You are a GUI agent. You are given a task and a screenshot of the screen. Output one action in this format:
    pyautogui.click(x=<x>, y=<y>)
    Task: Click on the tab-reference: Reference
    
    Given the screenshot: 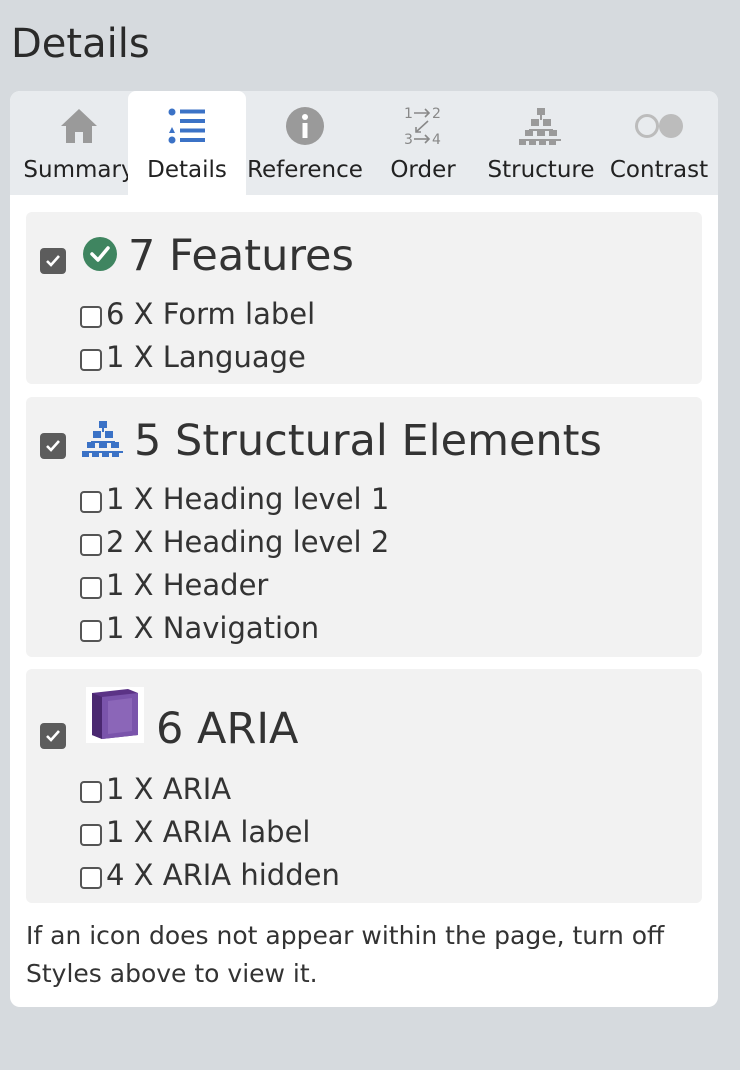 What is the action you would take?
    pyautogui.click(x=305, y=143)
    